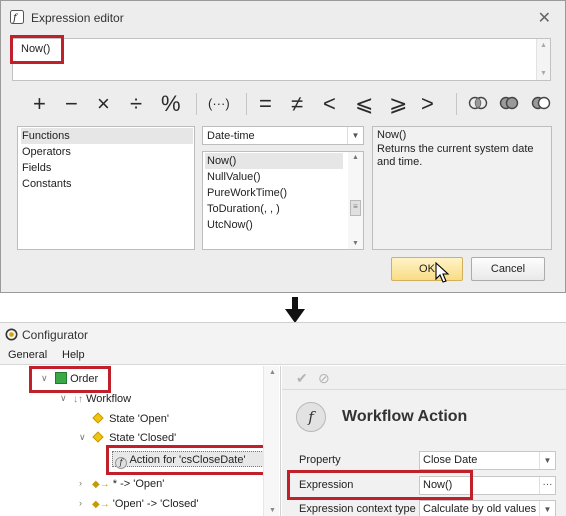 This screenshot has width=566, height=516. What do you see at coordinates (139, 419) in the screenshot?
I see `tree-node-label: State 'Open'` at bounding box center [139, 419].